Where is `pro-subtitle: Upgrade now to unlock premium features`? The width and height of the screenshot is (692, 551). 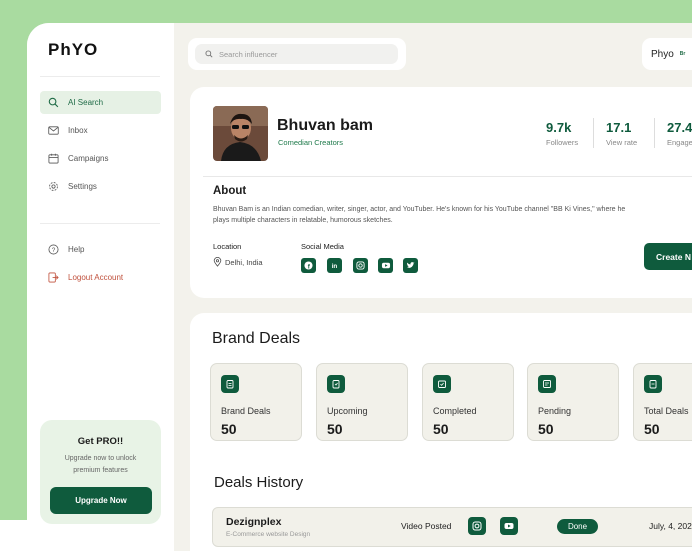
pro-subtitle: Upgrade now to unlock premium features is located at coordinates (100, 464).